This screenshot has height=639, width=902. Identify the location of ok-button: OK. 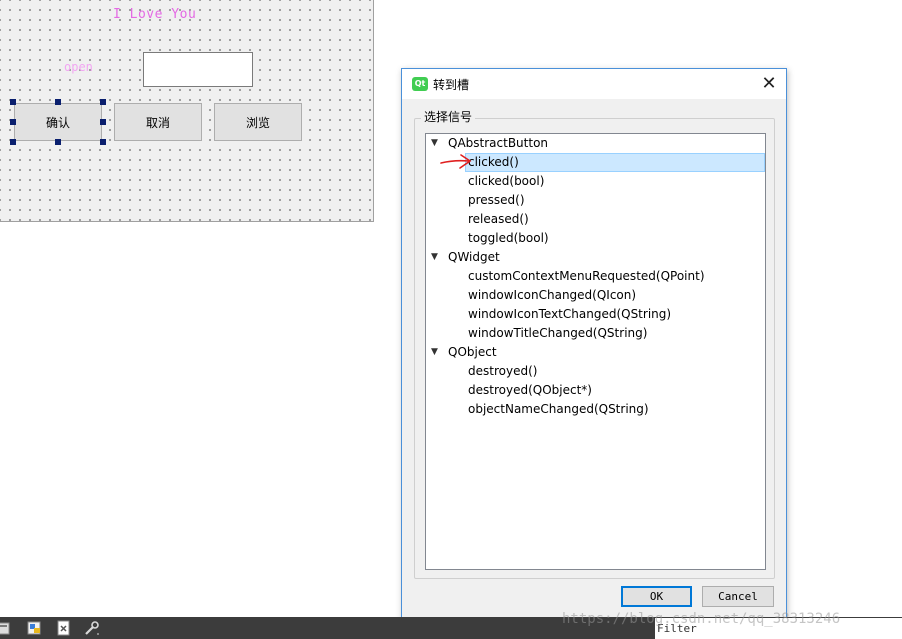
(656, 596).